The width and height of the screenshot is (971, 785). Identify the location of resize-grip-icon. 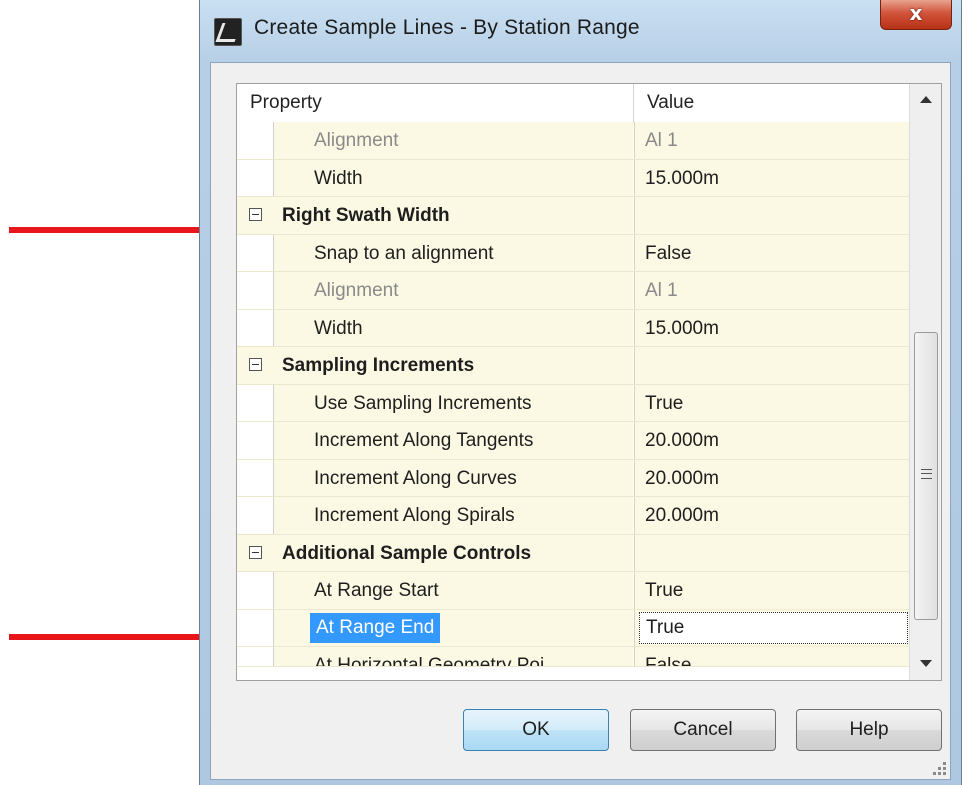
(938, 767).